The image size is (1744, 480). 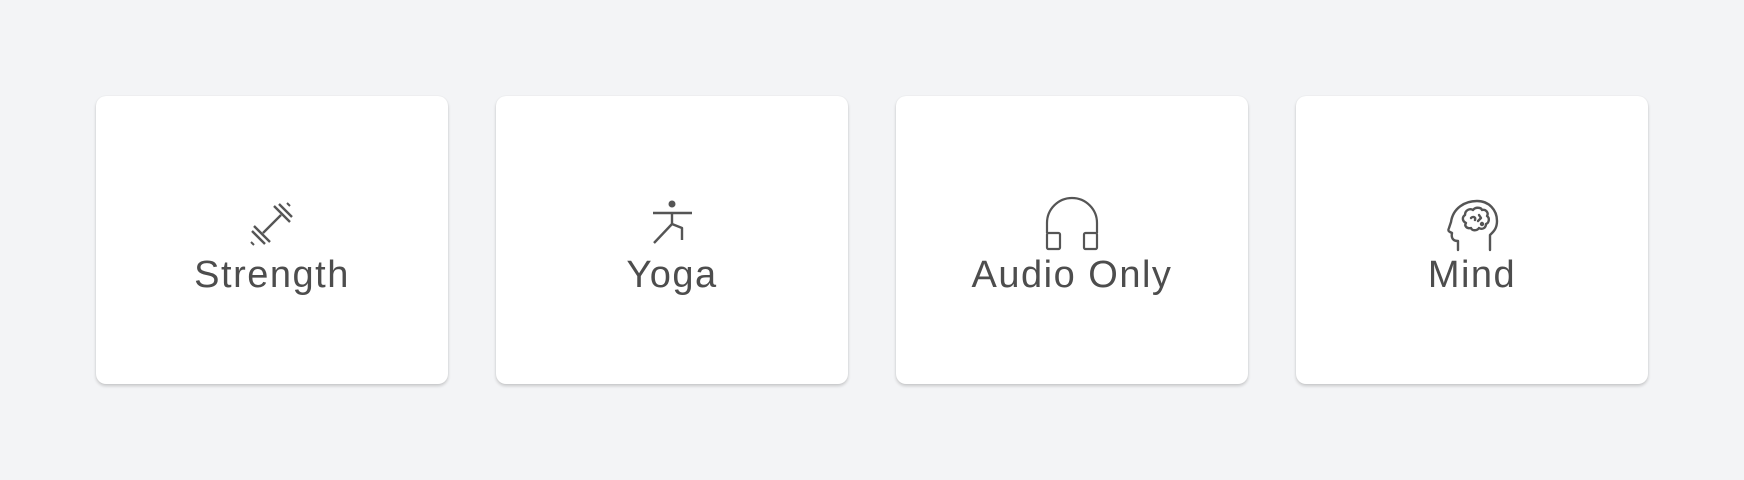 I want to click on category-card-mind: Mind, so click(x=1472, y=240).